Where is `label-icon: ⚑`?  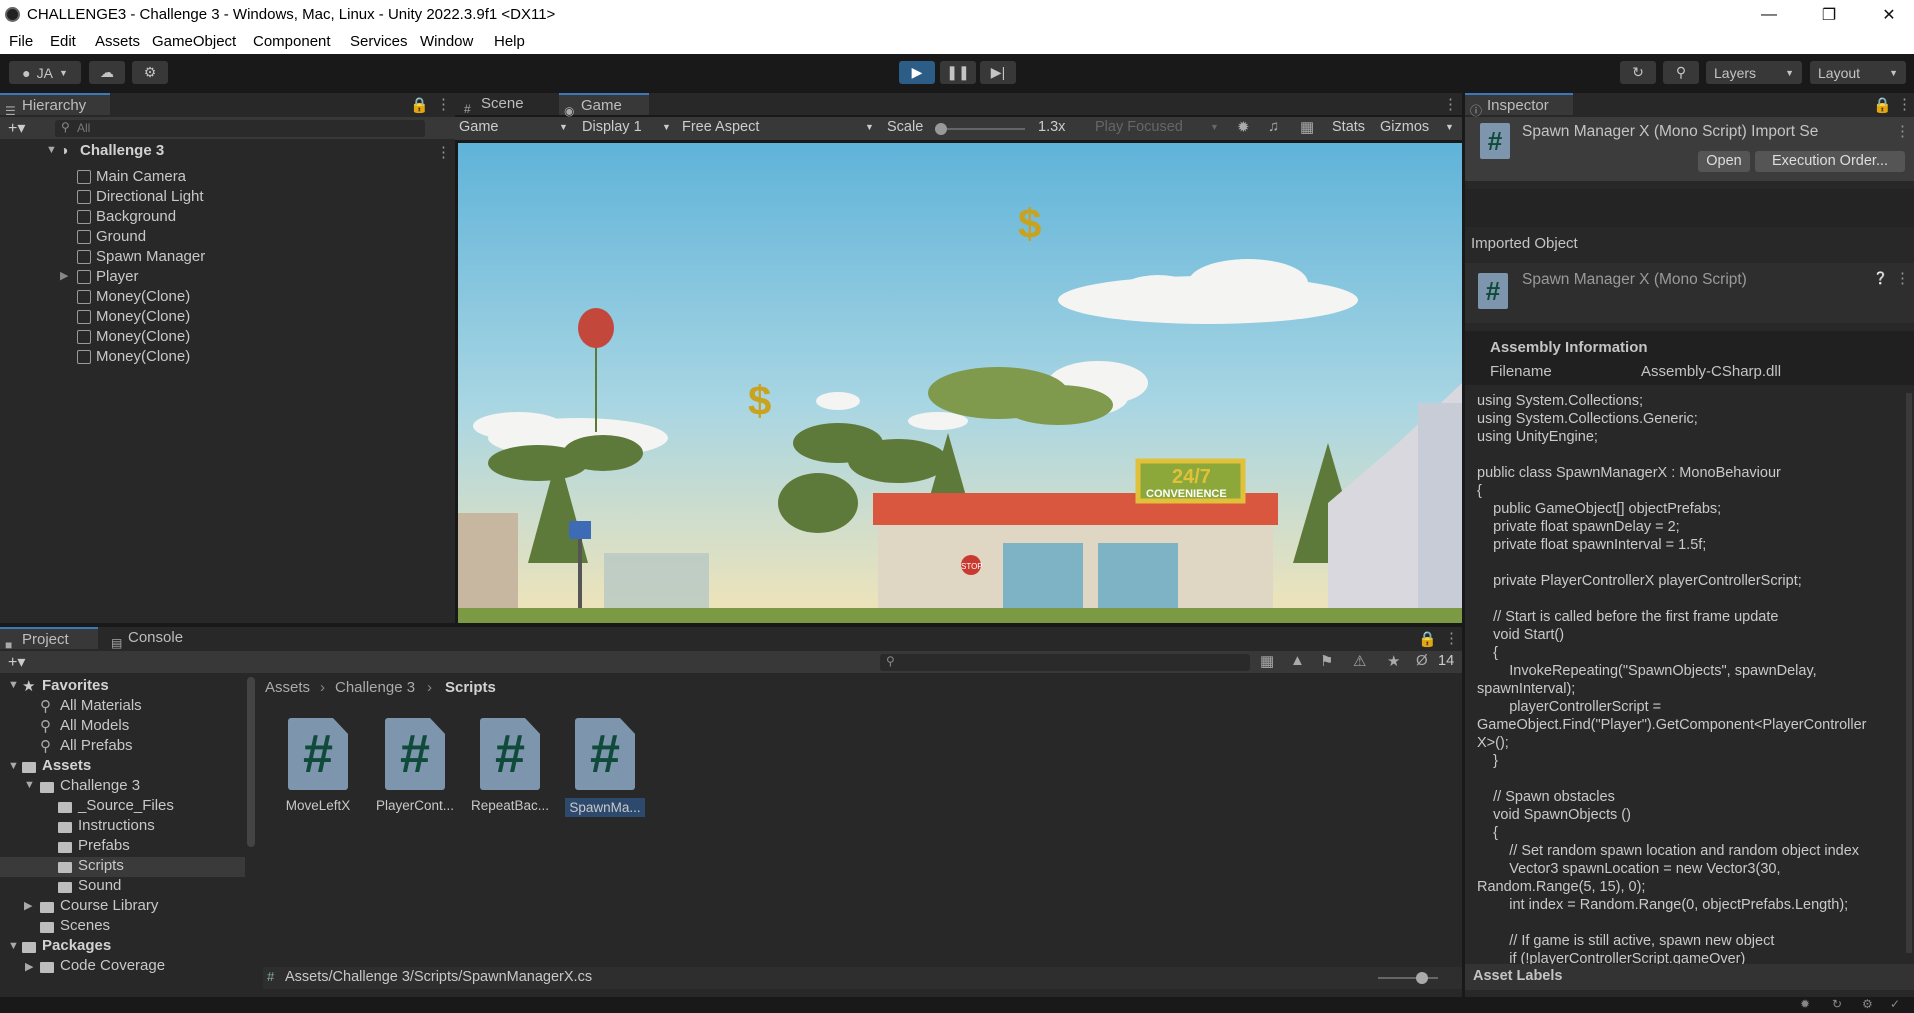 label-icon: ⚑ is located at coordinates (1326, 661).